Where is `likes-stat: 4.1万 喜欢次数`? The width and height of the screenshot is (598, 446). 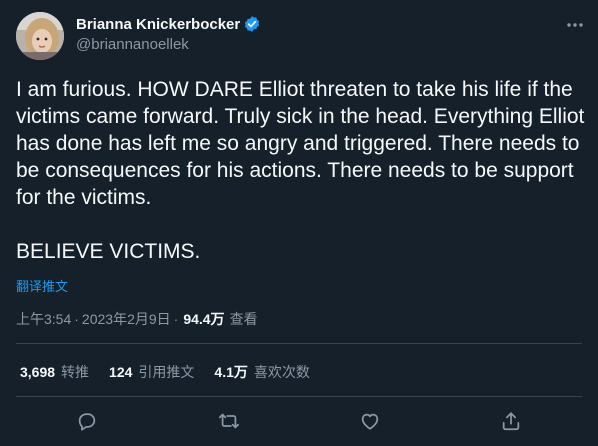
likes-stat: 4.1万 喜欢次数 is located at coordinates (261, 372).